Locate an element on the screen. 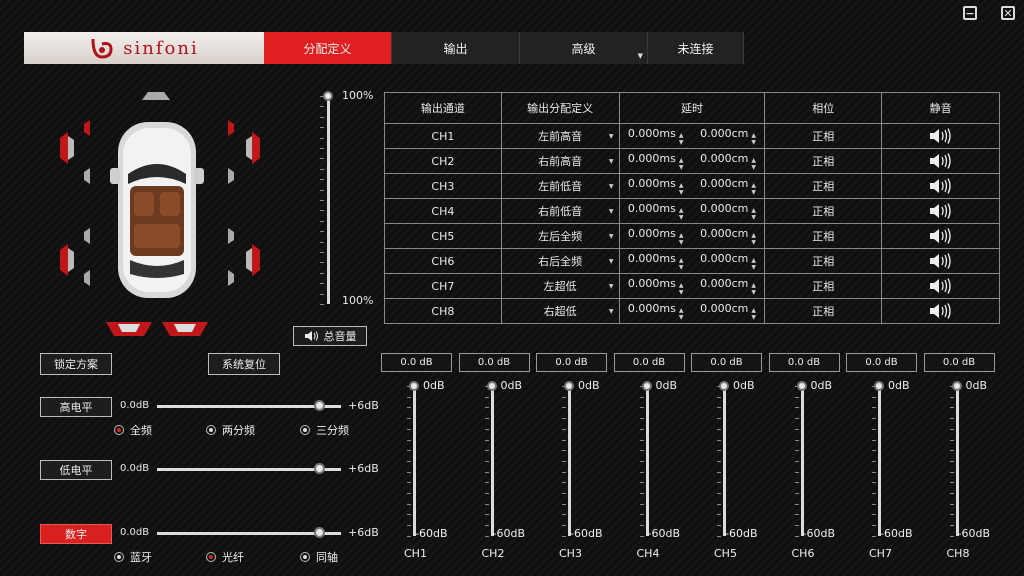  assignment-dropdown: 右前高音 ▼ is located at coordinates (560, 161).